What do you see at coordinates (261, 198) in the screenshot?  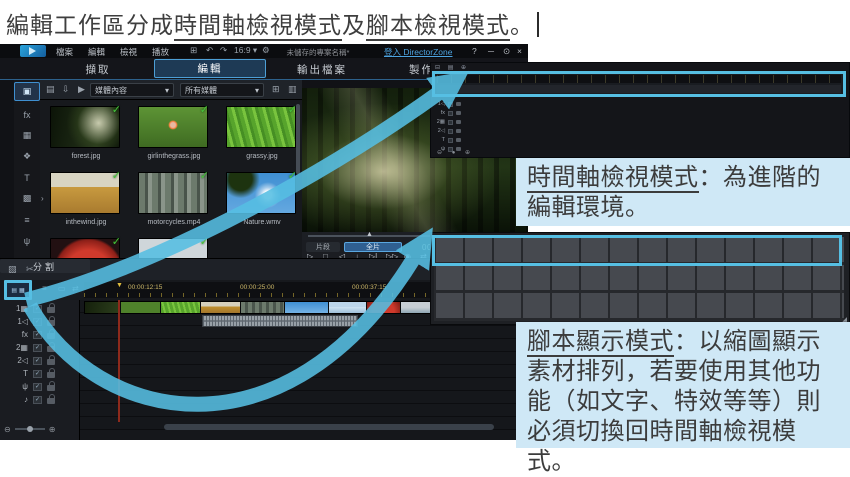 I see `media-item: ✓ Nature.wmv` at bounding box center [261, 198].